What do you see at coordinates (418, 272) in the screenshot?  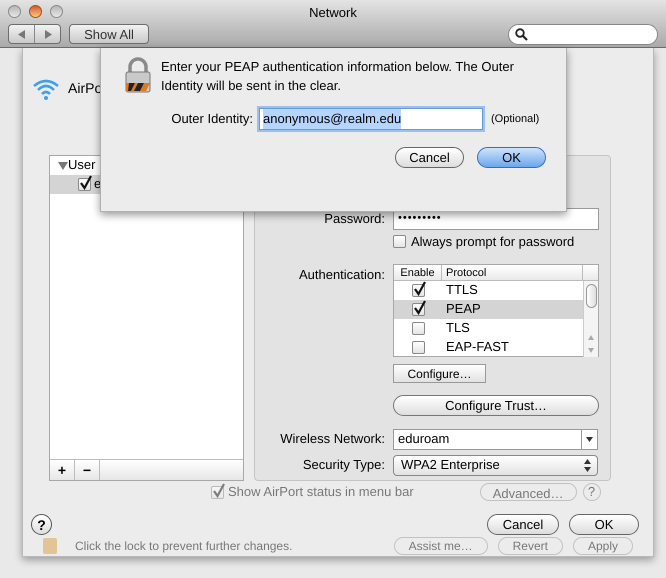 I see `column-header: Enable` at bounding box center [418, 272].